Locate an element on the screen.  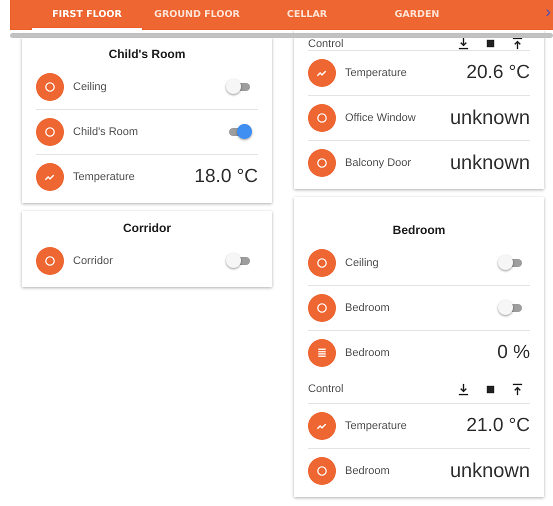
blind-icon is located at coordinates (322, 353).